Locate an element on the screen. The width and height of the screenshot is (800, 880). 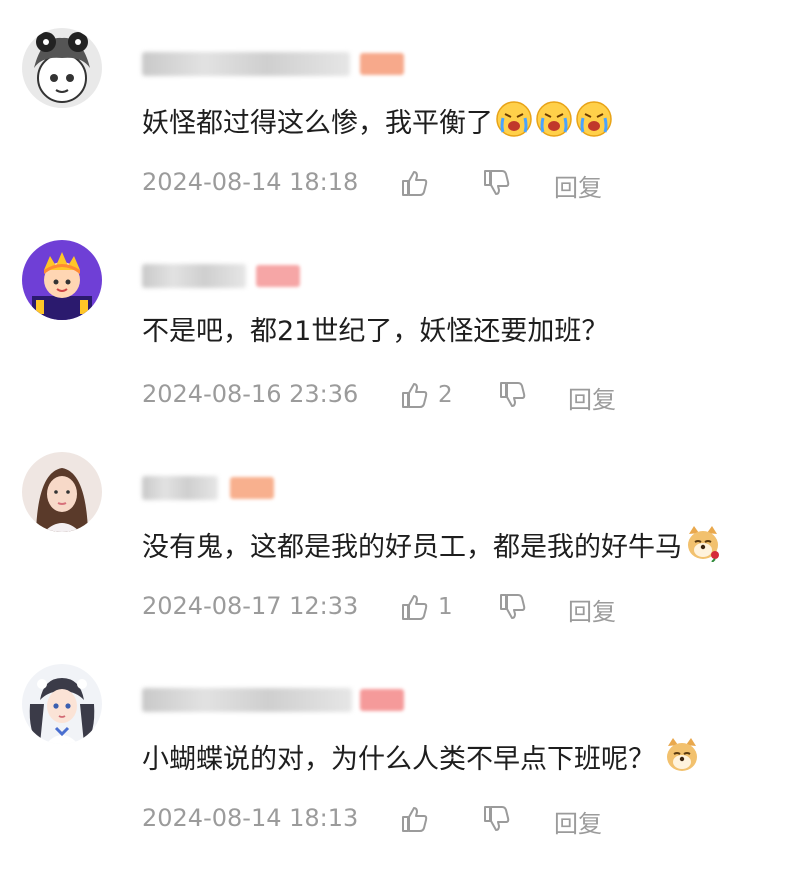
comment-text: 妖怪都过得这么惨，我平衡了 is located at coordinates (377, 122).